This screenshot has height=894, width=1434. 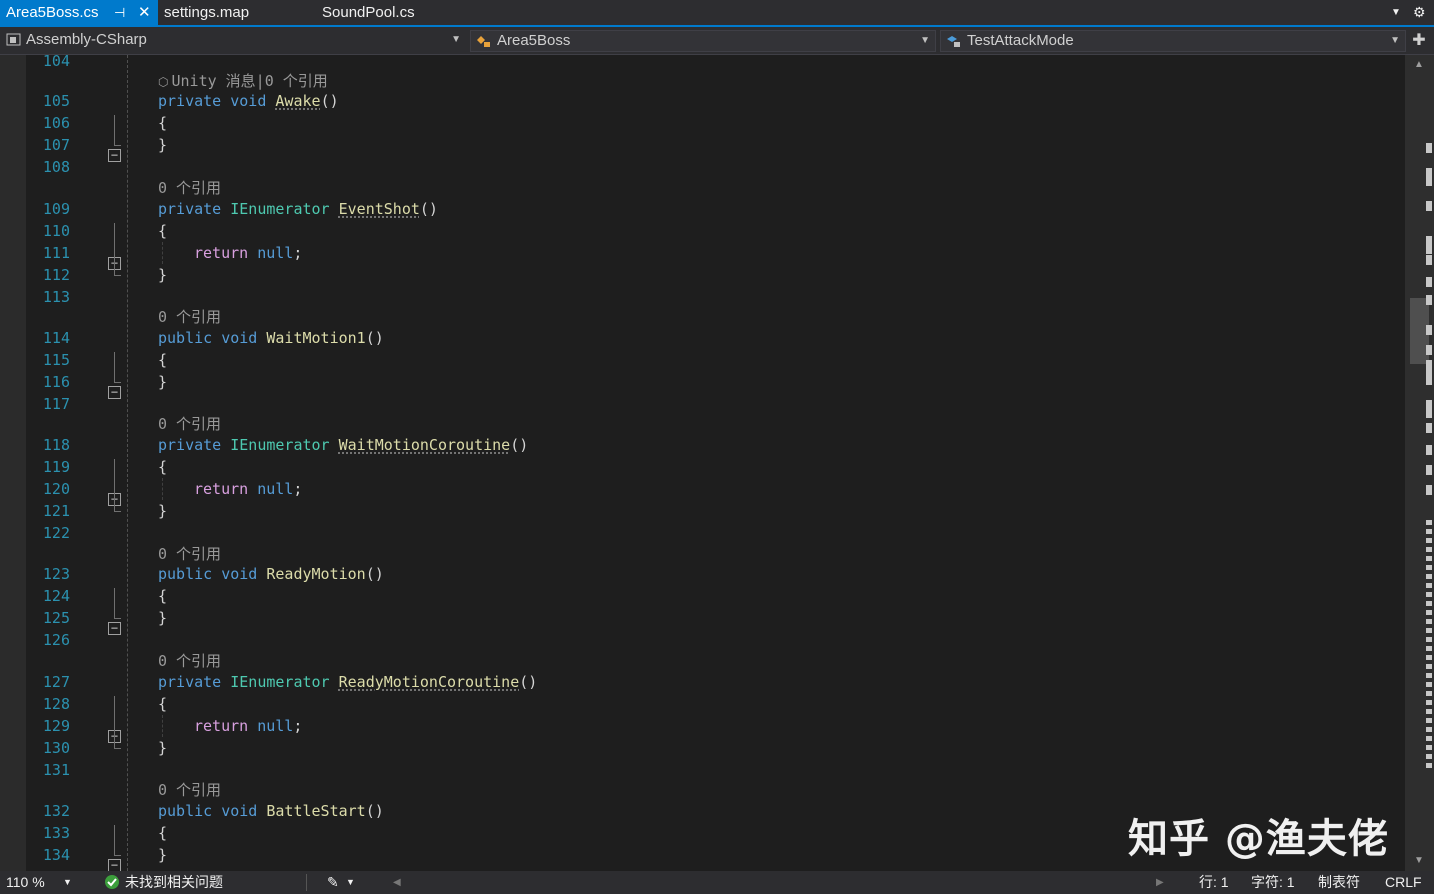 I want to click on line-number: 120, so click(x=56, y=489).